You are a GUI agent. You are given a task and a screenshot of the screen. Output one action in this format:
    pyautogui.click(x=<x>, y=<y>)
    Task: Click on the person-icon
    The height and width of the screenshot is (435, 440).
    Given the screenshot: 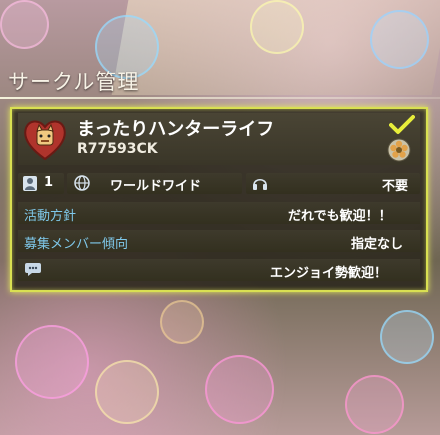 What is the action you would take?
    pyautogui.click(x=30, y=183)
    